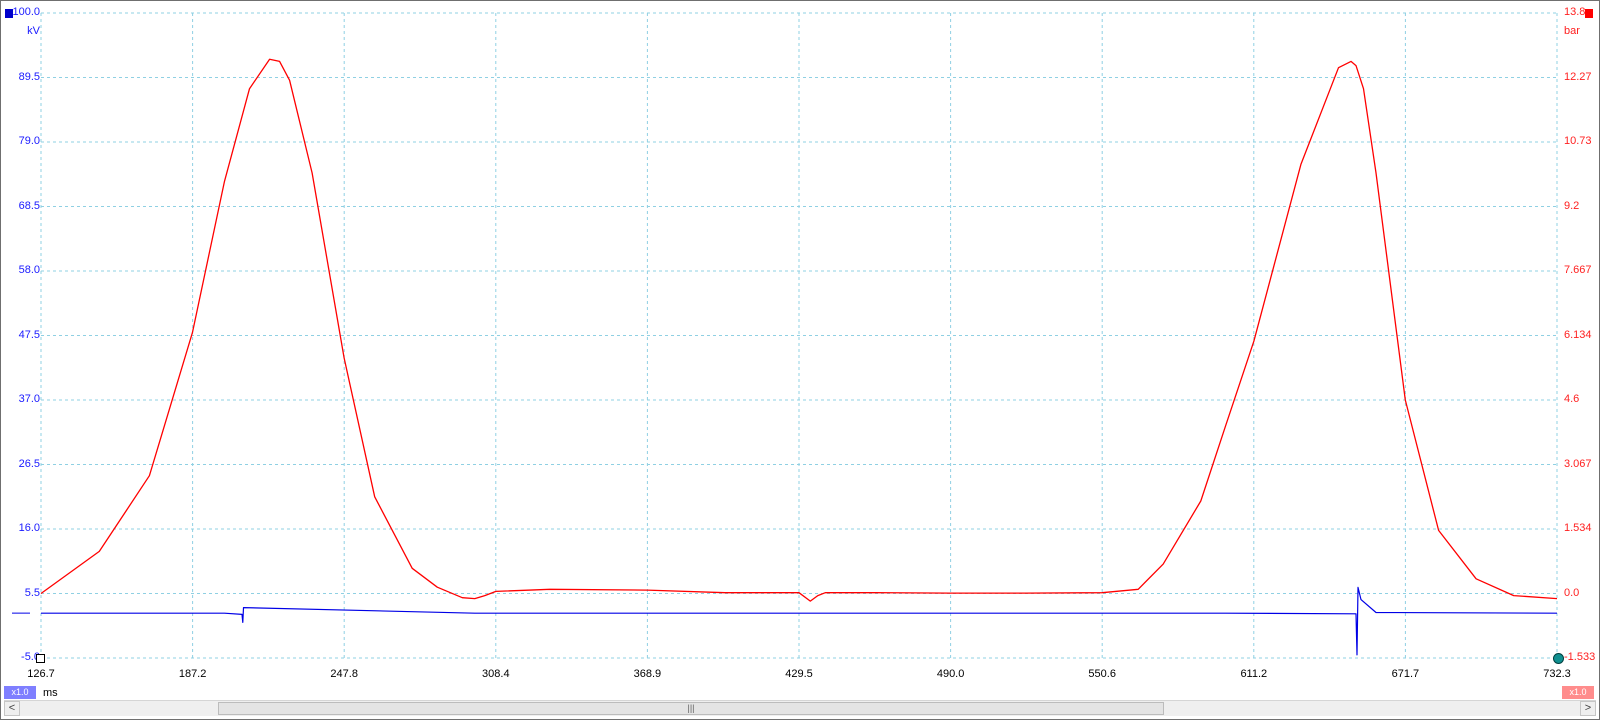 The height and width of the screenshot is (720, 1600). I want to click on right-axis-tick-label: 9.2, so click(1572, 205).